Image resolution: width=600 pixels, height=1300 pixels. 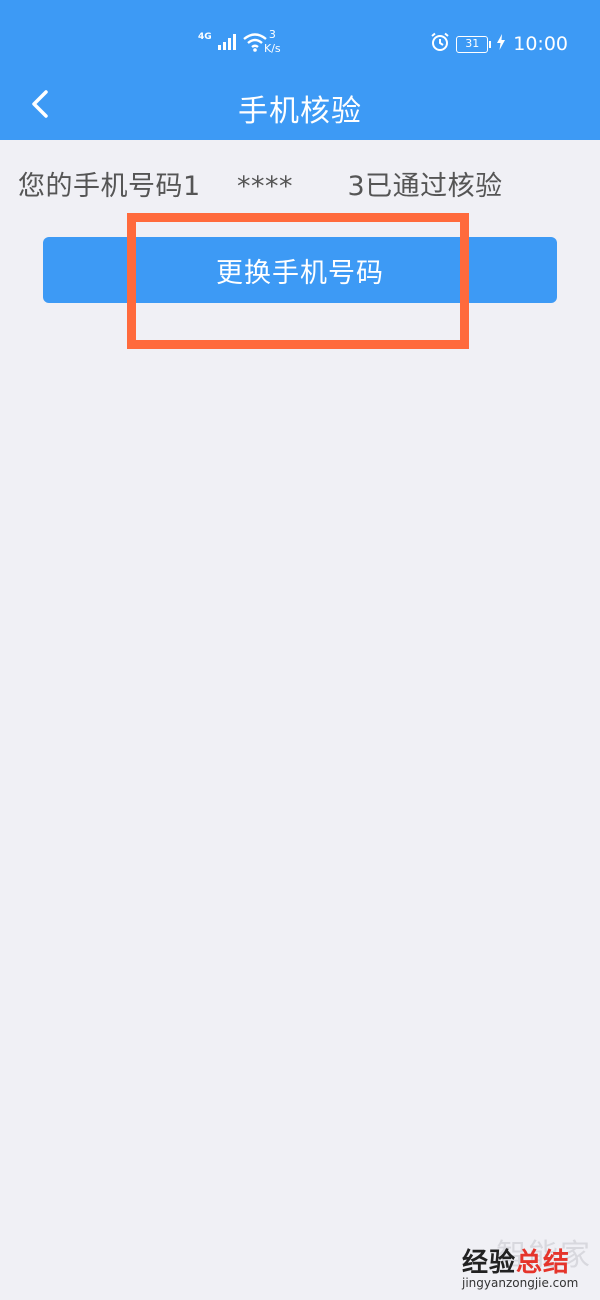 I want to click on network-speed-value: 3, so click(x=272, y=34).